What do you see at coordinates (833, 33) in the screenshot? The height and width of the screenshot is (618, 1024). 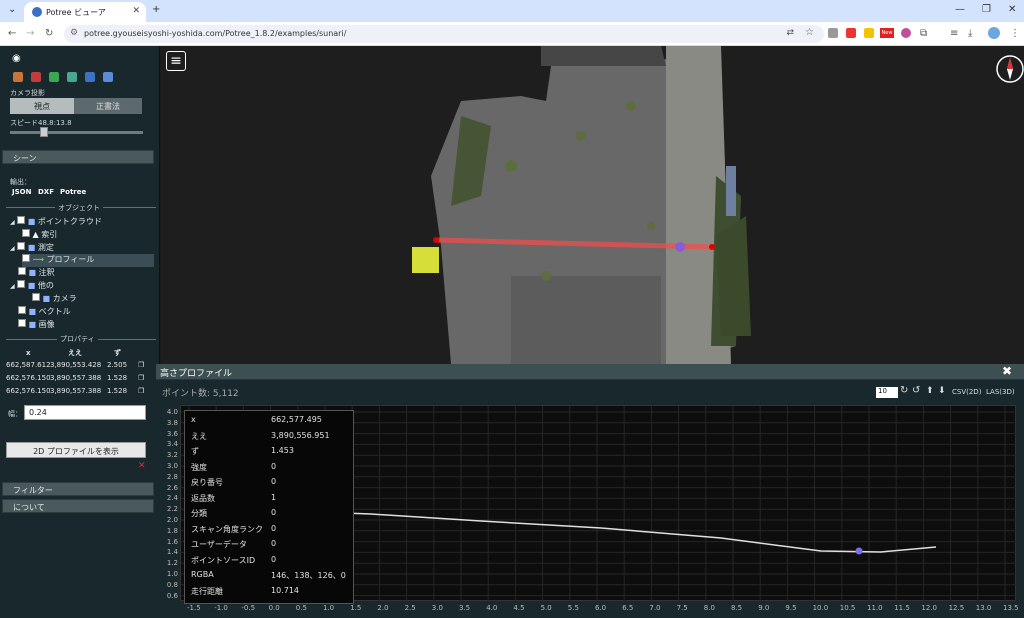 I see `extension-icon` at bounding box center [833, 33].